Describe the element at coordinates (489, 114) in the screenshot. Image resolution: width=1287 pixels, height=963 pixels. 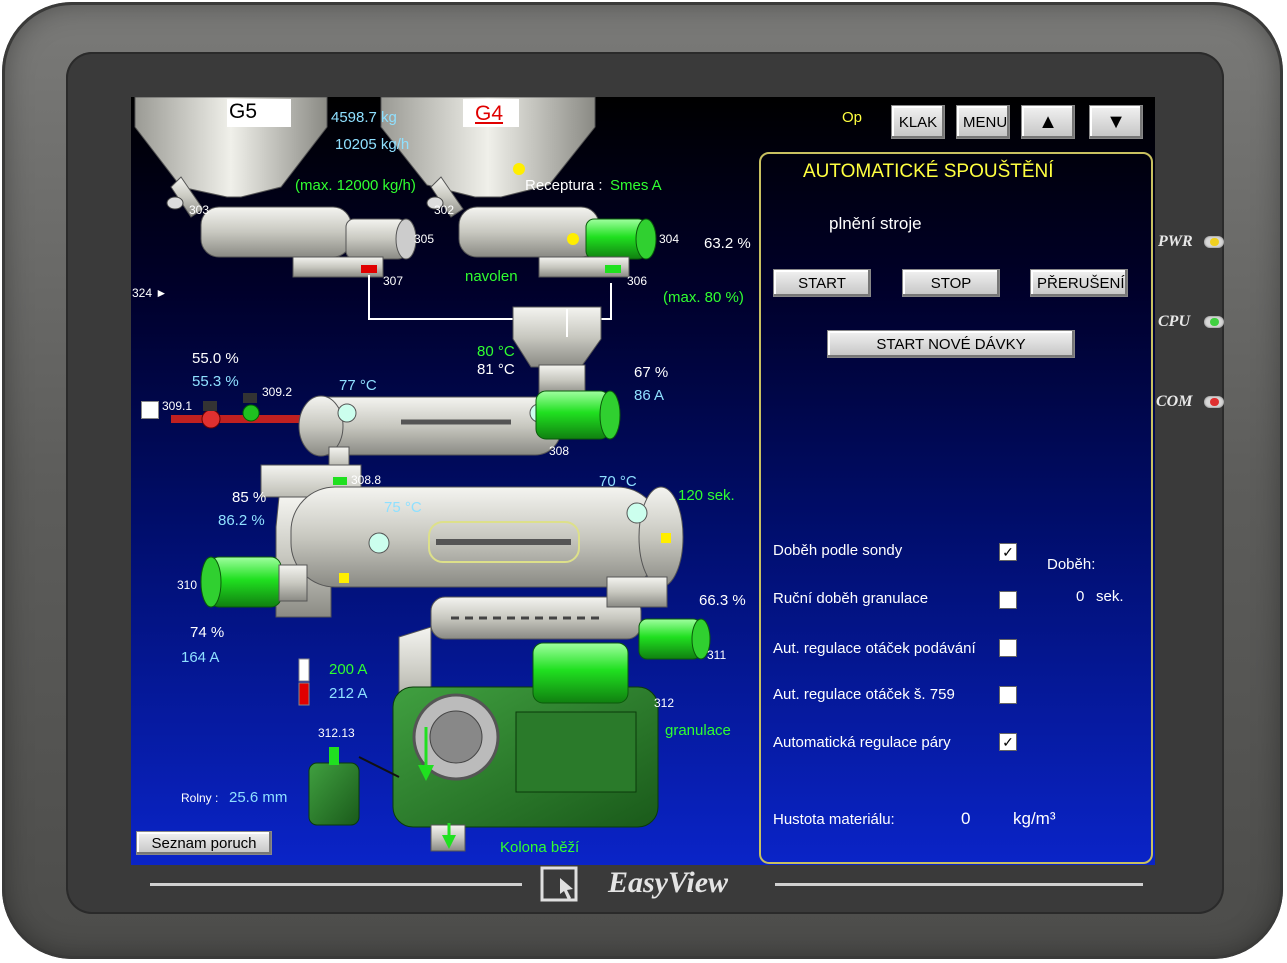
I see `silo-g4-label: G4` at that location.